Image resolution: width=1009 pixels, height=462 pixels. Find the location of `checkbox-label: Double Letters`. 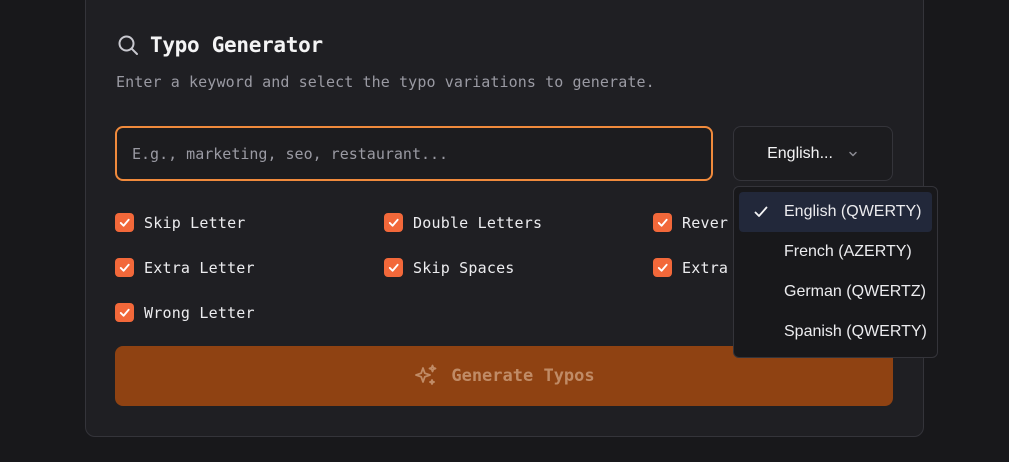

checkbox-label: Double Letters is located at coordinates (478, 222).